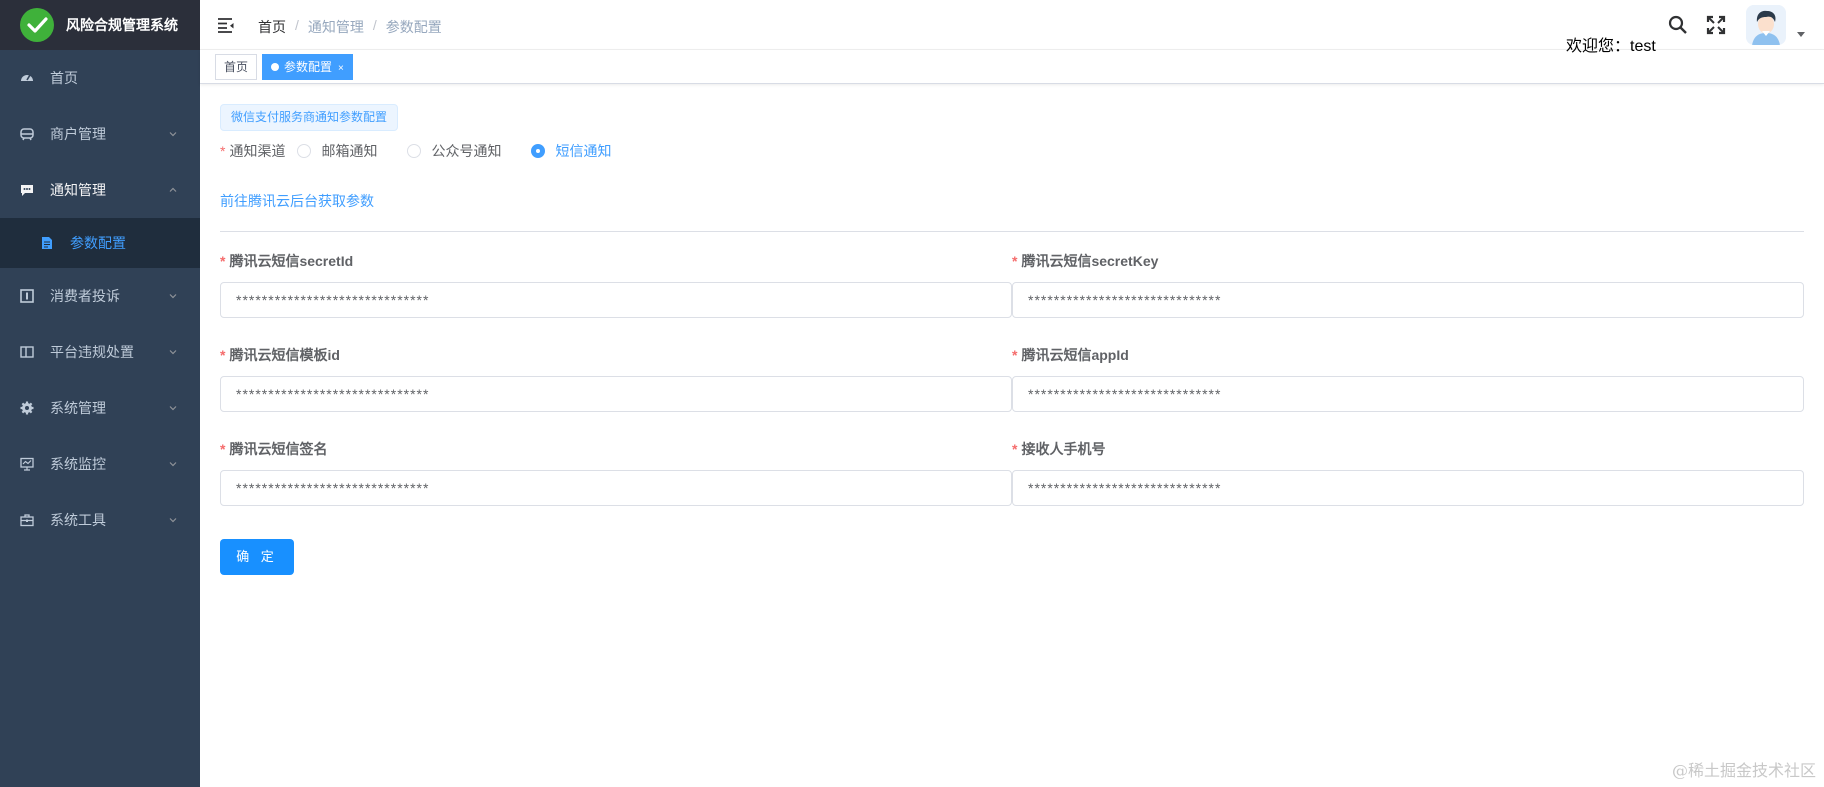 This screenshot has width=1824, height=787. Describe the element at coordinates (27, 190) in the screenshot. I see `message-icon` at that location.